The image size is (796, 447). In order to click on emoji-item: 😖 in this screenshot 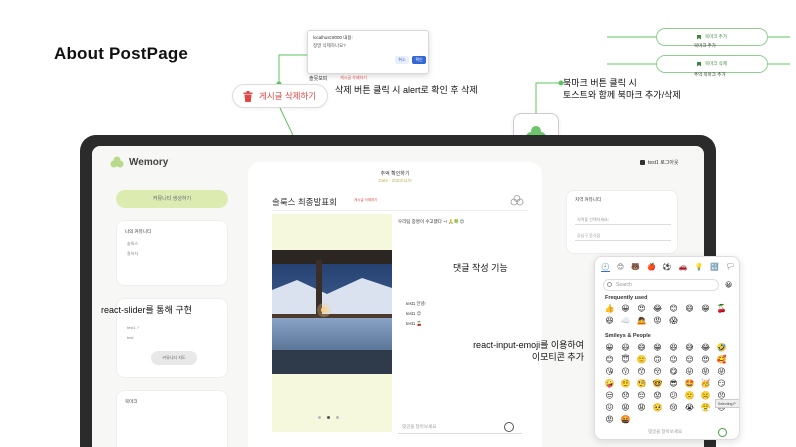, I will do `click(609, 408)`.